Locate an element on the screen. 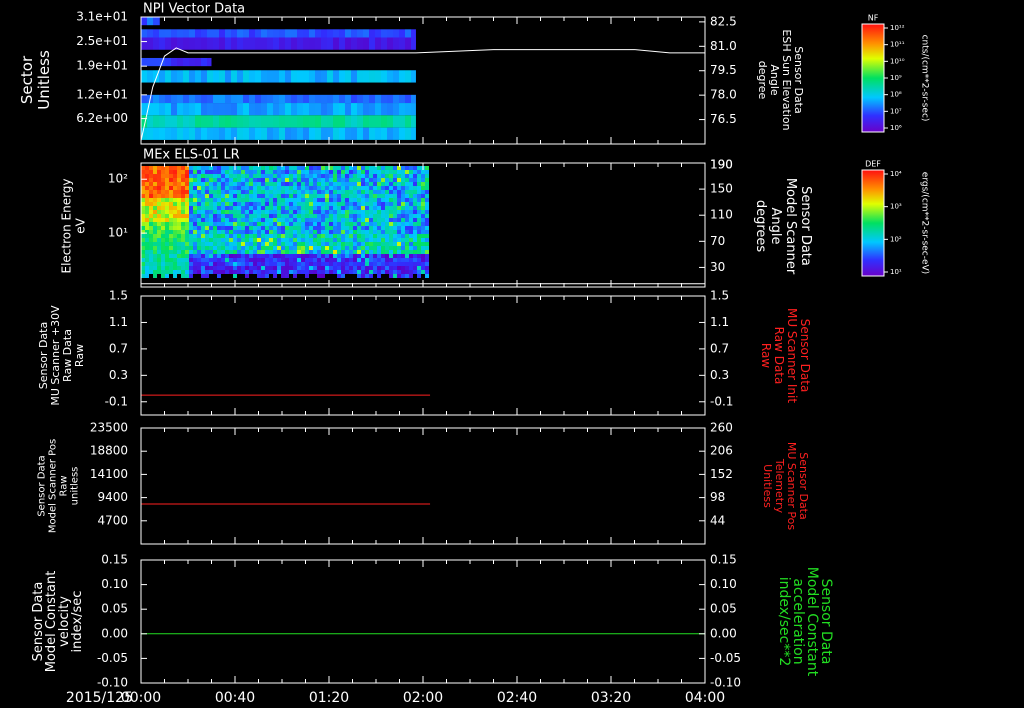 The height and width of the screenshot is (708, 1024). colorbar-label: cnts/(cm**2-sr-sec) is located at coordinates (925, 78).